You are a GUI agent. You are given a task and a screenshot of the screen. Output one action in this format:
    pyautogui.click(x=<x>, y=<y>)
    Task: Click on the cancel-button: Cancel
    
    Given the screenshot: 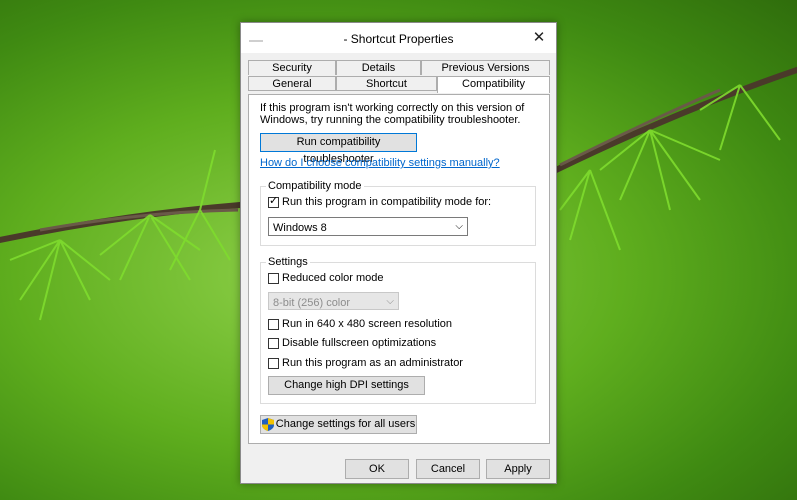 What is the action you would take?
    pyautogui.click(x=448, y=469)
    